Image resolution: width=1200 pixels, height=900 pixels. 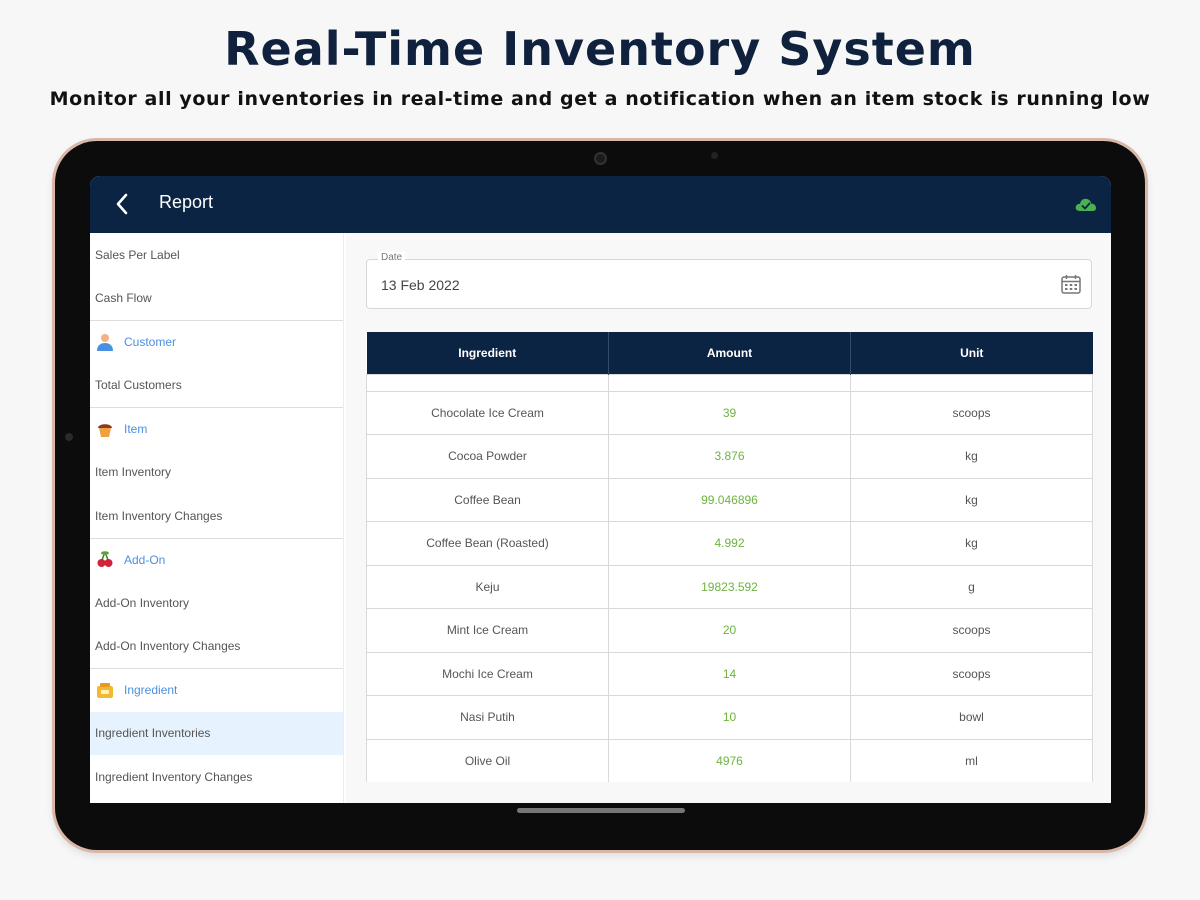 What do you see at coordinates (487, 717) in the screenshot?
I see `cell-ingredient: Nasi Putih` at bounding box center [487, 717].